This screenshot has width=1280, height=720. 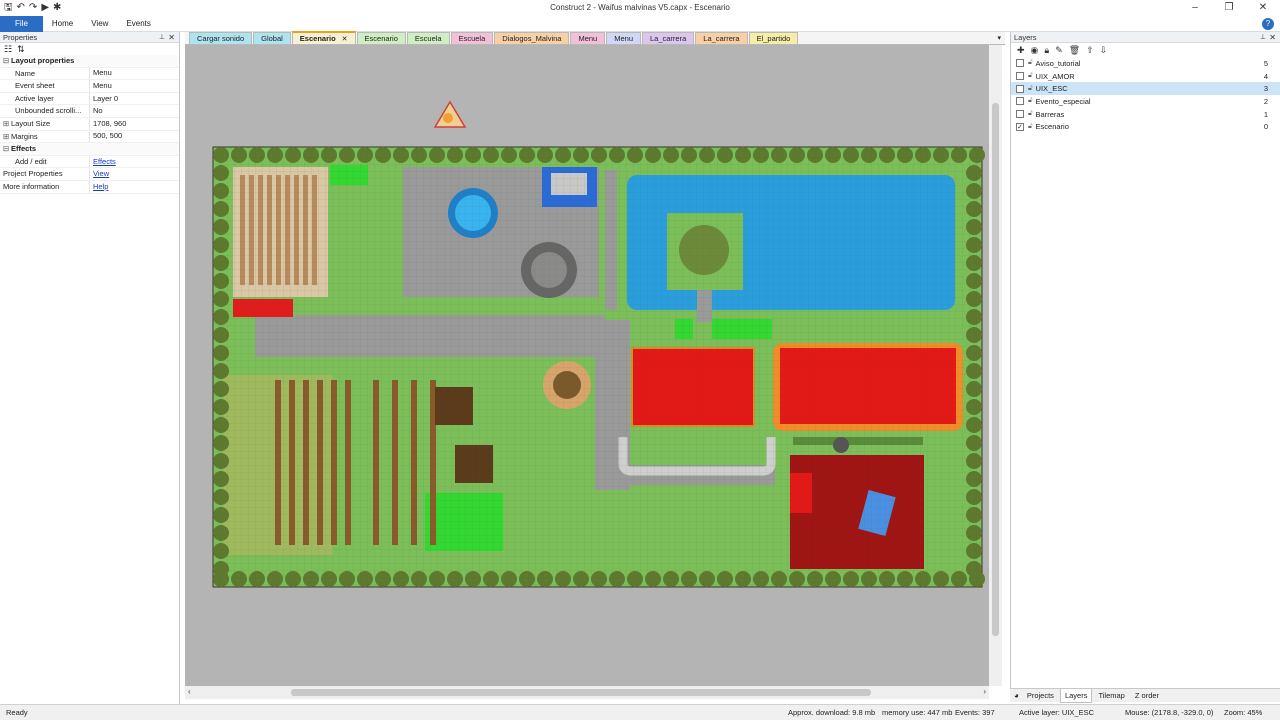 What do you see at coordinates (1046, 50) in the screenshot?
I see `lock-icon: 🔒︎` at bounding box center [1046, 50].